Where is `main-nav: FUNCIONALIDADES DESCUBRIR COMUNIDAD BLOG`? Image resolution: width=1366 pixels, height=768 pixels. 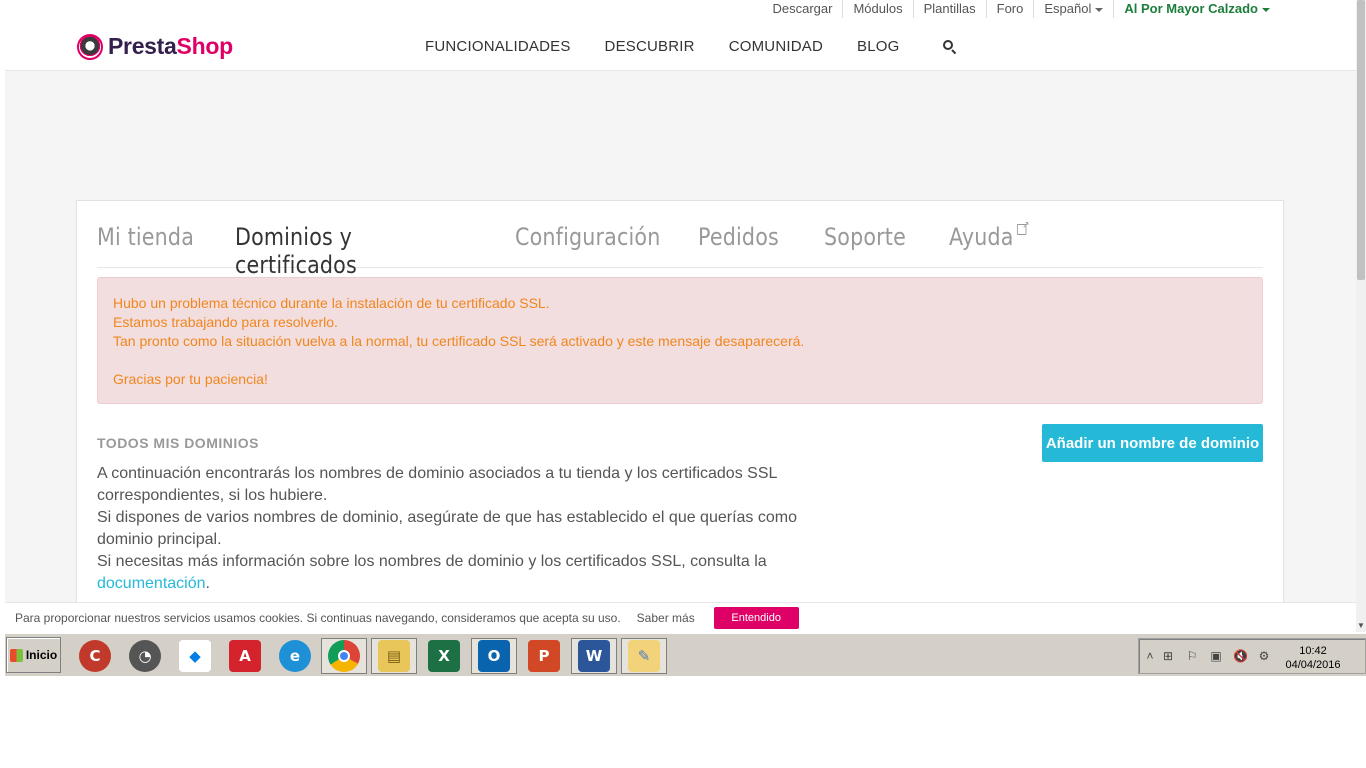
main-nav: FUNCIONALIDADES DESCUBRIR COMUNIDAD BLOG is located at coordinates (691, 46).